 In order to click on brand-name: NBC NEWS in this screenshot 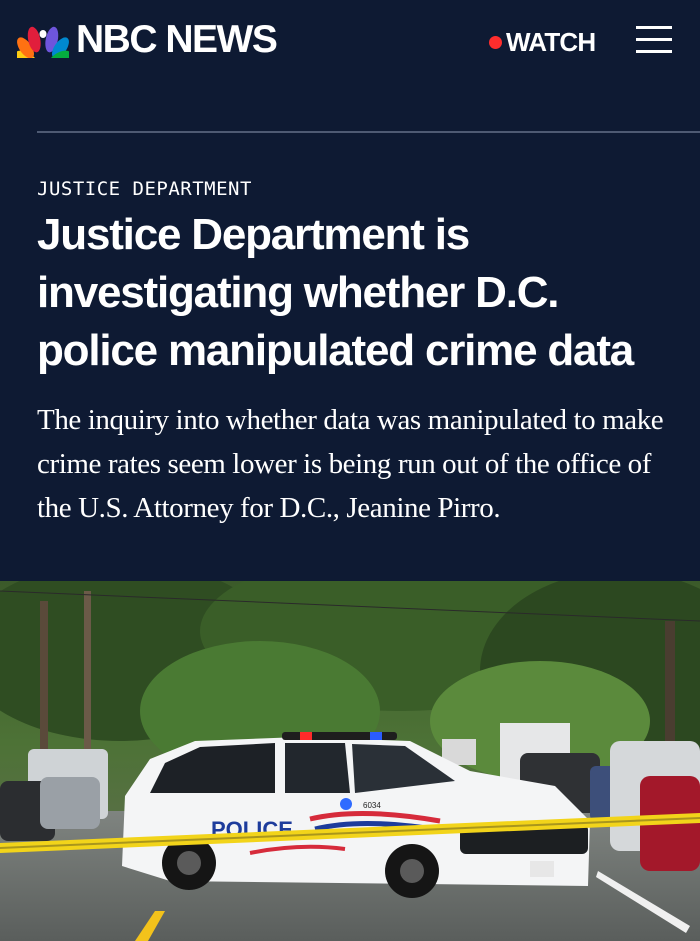, I will do `click(177, 40)`.